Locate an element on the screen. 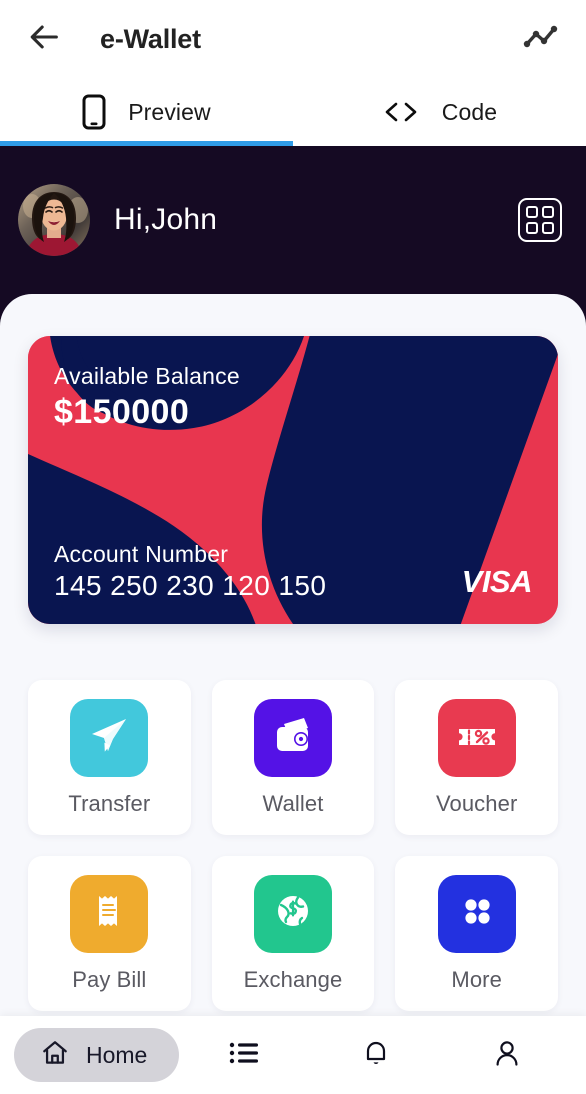 This screenshot has width=586, height=1094. wallet-icon-tile is located at coordinates (292, 737).